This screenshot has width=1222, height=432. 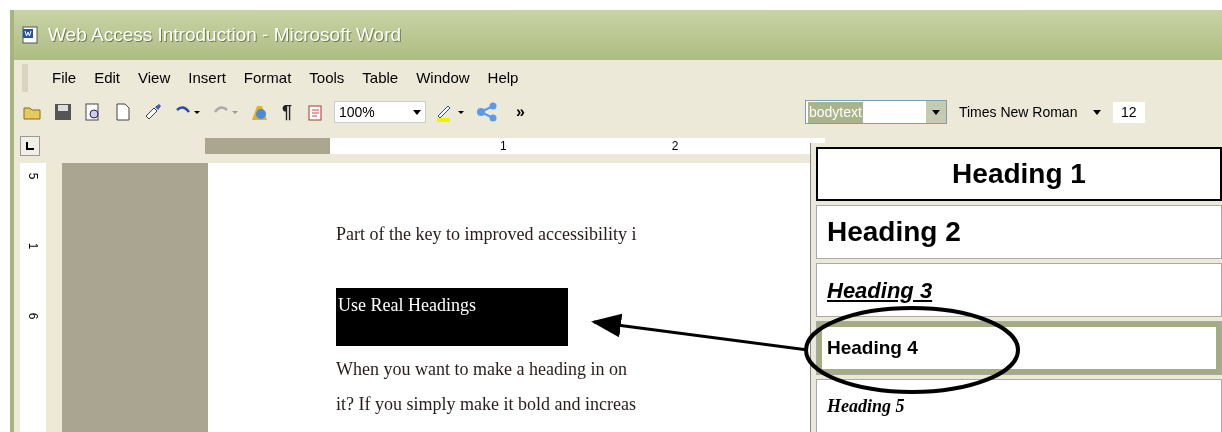 I want to click on menu-item: Window, so click(x=443, y=78).